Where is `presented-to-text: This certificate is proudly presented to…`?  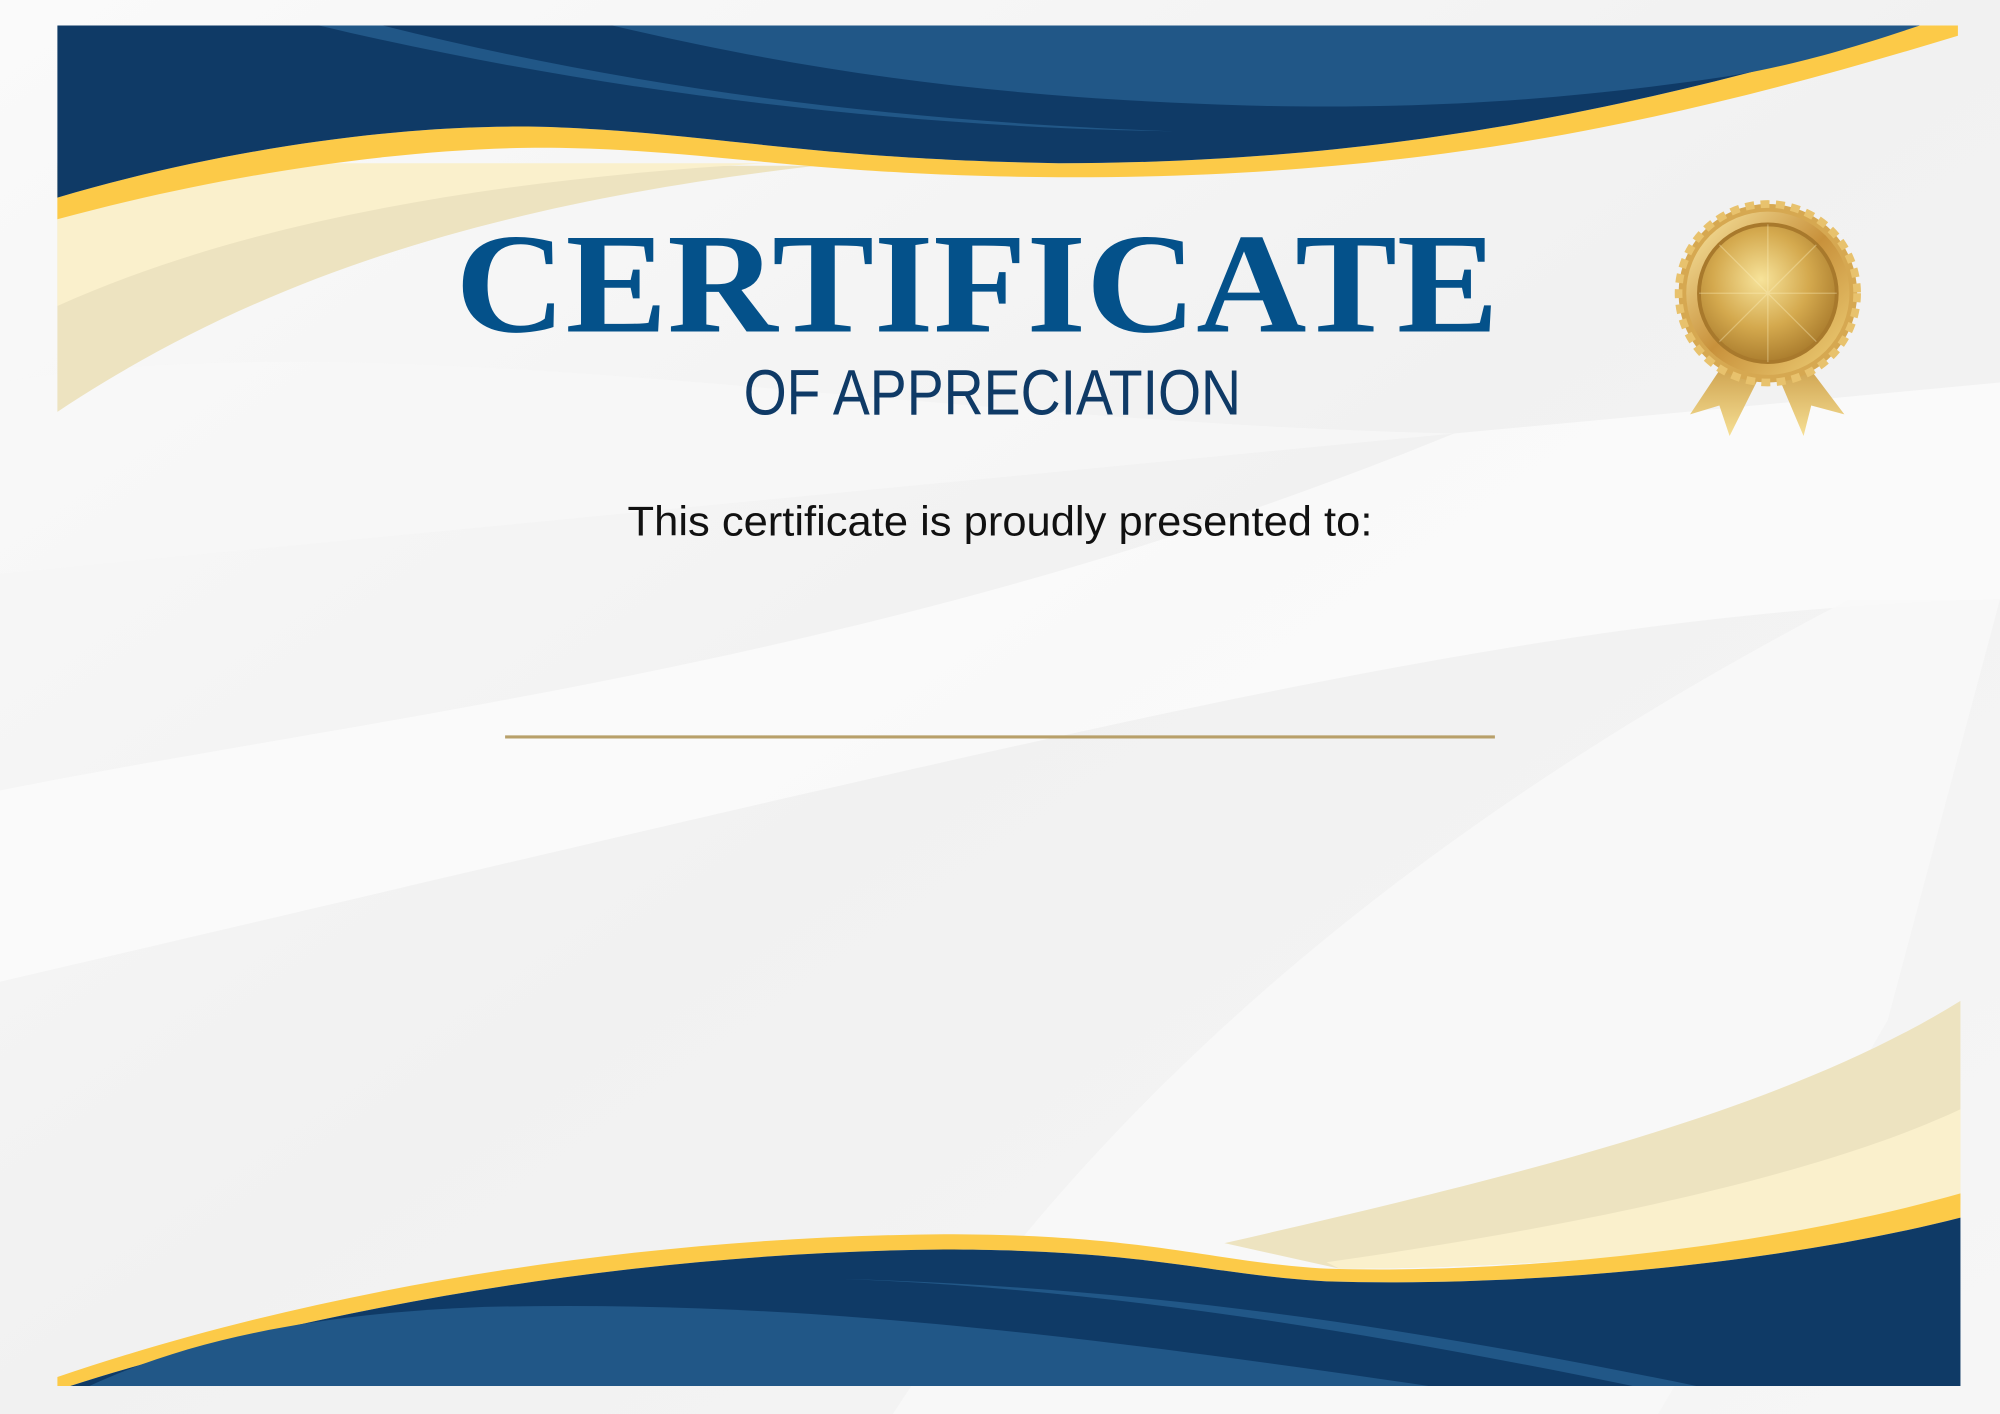
presented-to-text: This certificate is proudly presented to… is located at coordinates (1000, 521).